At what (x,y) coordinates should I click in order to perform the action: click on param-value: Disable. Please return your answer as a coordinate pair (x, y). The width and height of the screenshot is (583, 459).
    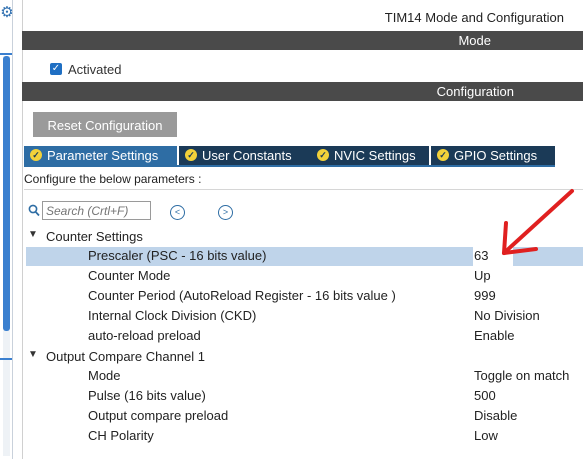
    Looking at the image, I should click on (495, 415).